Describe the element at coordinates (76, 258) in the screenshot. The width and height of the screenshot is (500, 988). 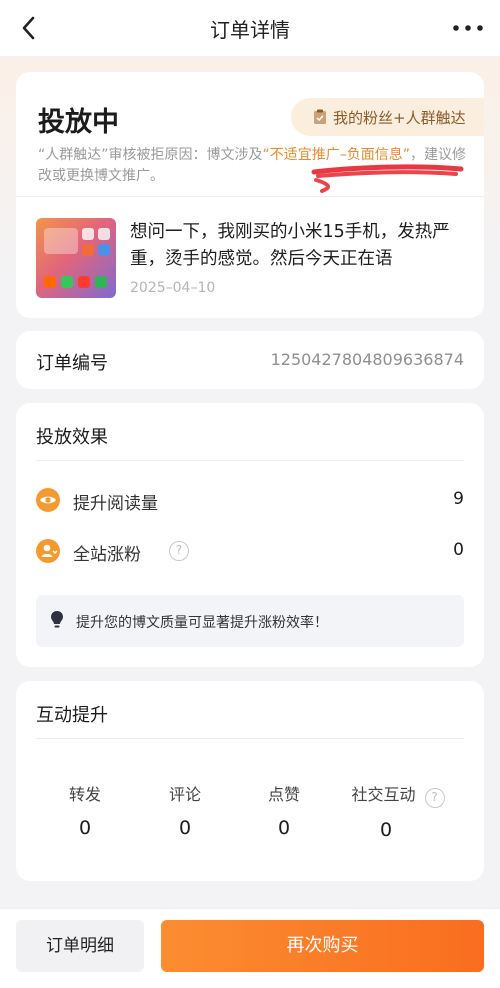
I see `post-thumbnail` at that location.